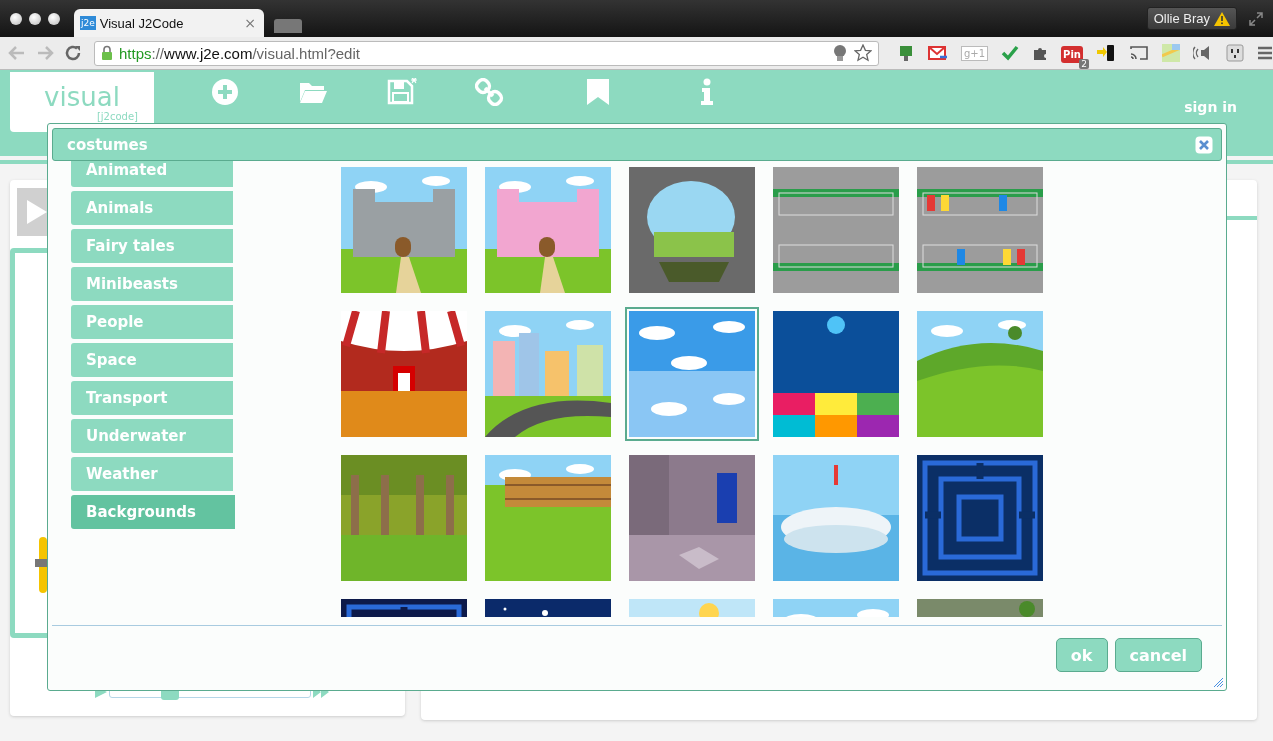  Describe the element at coordinates (1265, 53) in the screenshot. I see `menu-icon` at that location.